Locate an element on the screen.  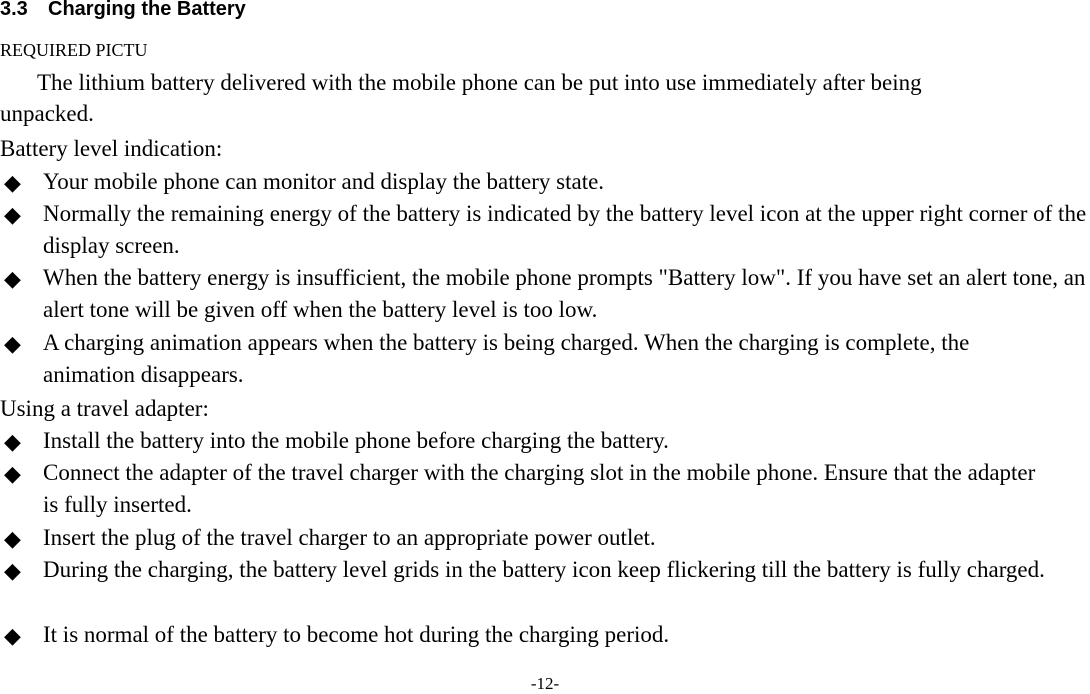
section-heading: 3.3 Charging the Battery is located at coordinates (123, 10).